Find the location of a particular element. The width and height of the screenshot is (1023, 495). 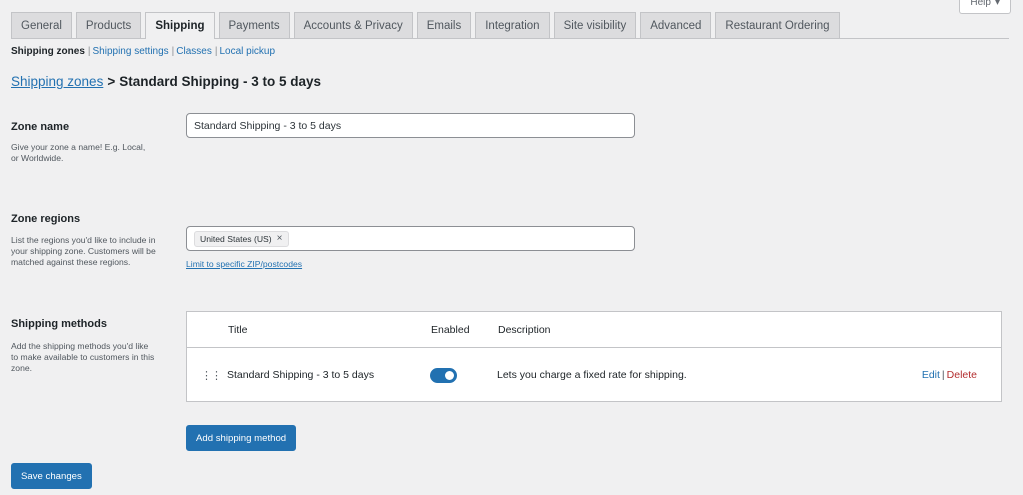

limit-zip-postcodes-link: Limit to specific ZIP/postcodes is located at coordinates (244, 264).